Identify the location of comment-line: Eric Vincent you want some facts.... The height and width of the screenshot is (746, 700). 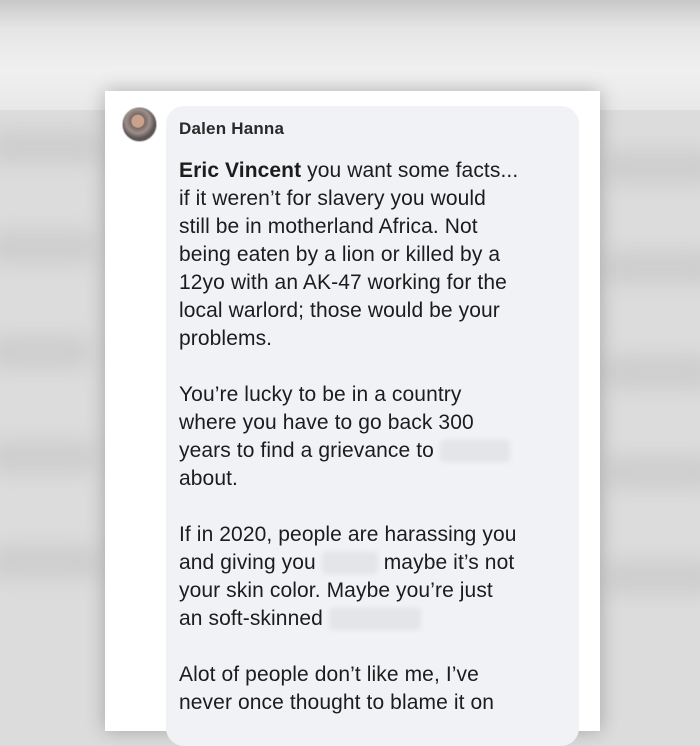
(376, 171).